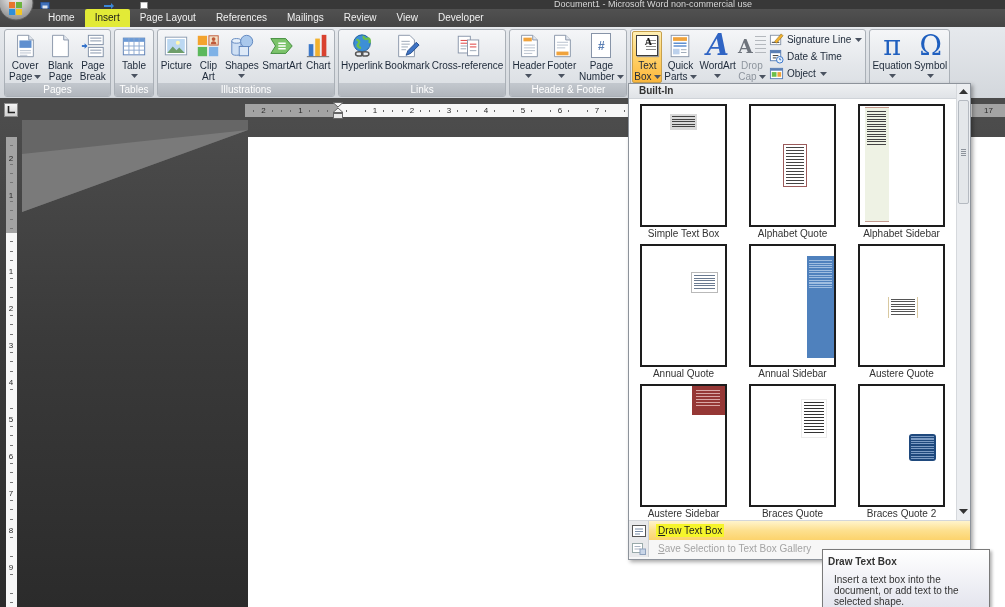 The height and width of the screenshot is (607, 1005). I want to click on bar-chart-icon, so click(318, 45).